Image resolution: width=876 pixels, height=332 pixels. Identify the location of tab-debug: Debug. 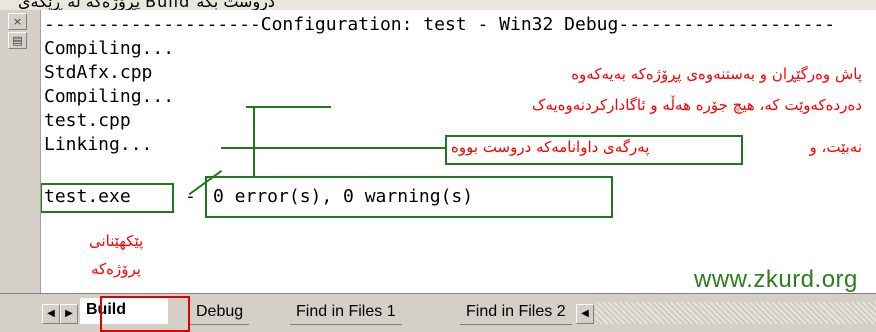
(220, 312).